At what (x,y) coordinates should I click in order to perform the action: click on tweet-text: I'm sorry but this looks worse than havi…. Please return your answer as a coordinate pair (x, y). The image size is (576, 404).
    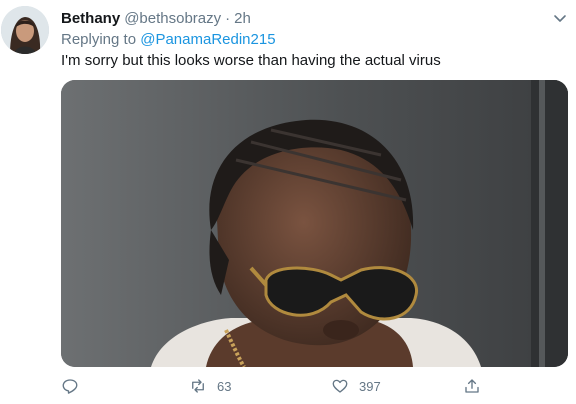
    Looking at the image, I should click on (251, 60).